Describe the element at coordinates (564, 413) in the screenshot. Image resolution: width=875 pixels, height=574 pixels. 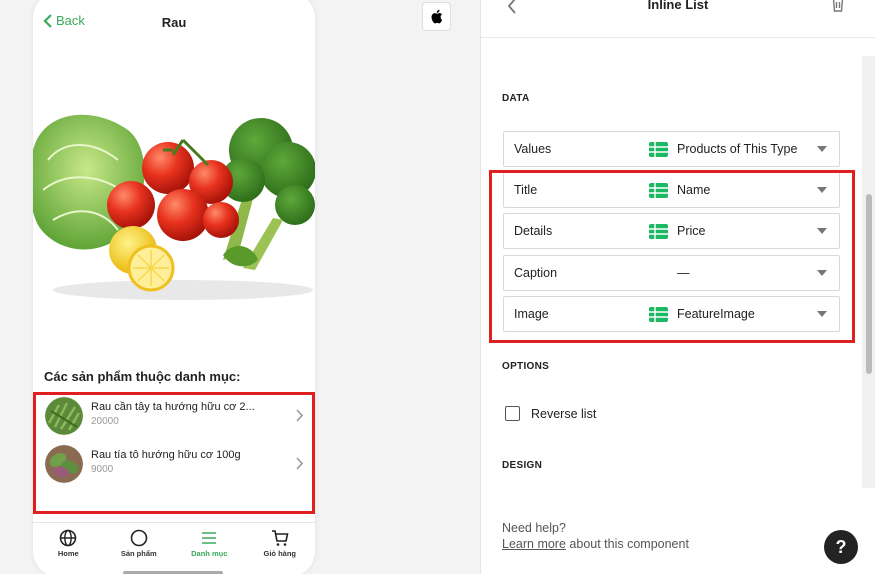
I see `checkbox-label: Reverse list` at that location.